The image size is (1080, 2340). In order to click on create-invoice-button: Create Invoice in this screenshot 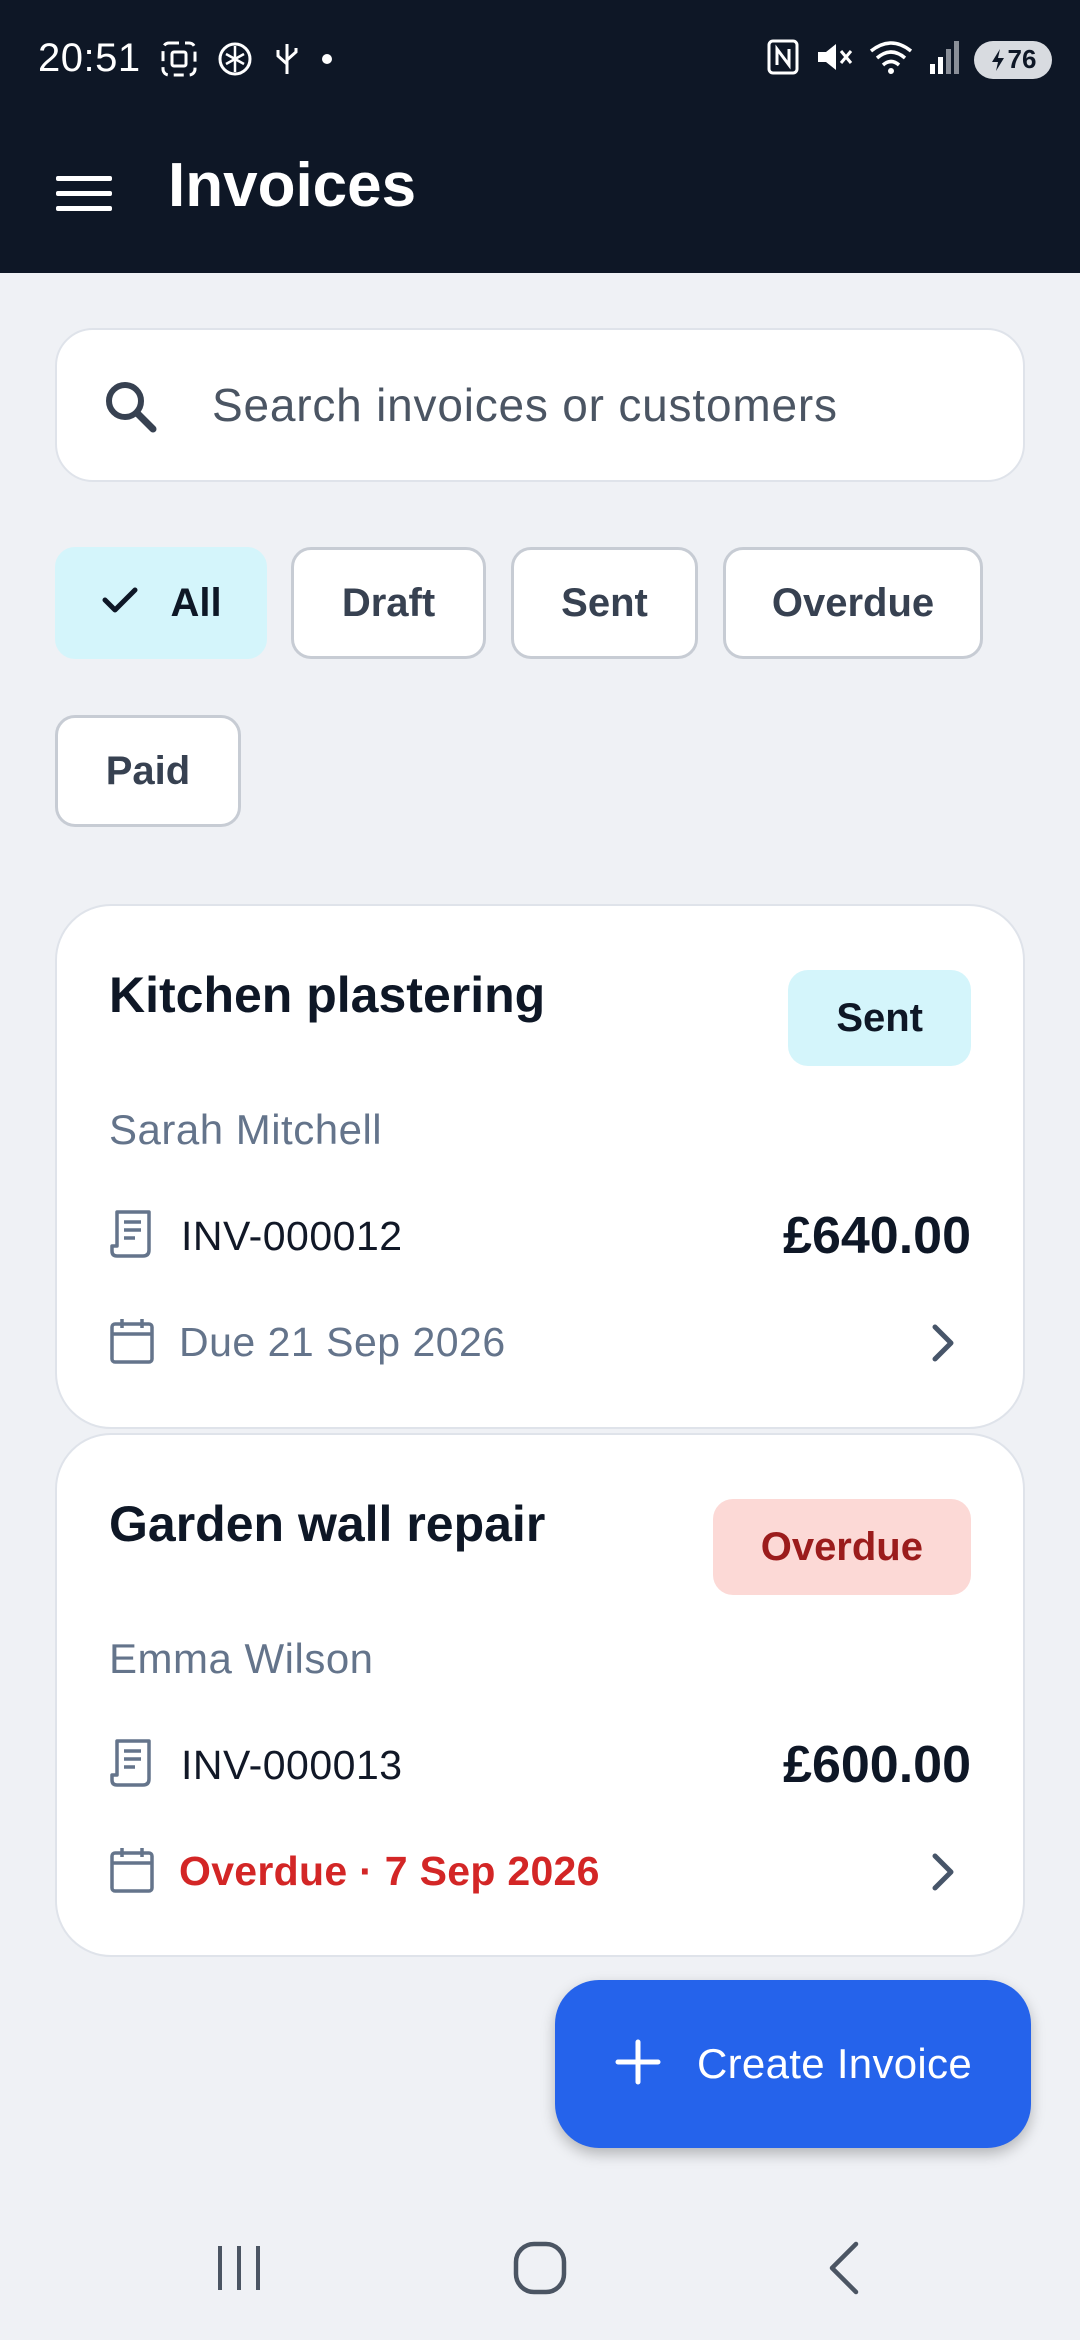, I will do `click(793, 2064)`.